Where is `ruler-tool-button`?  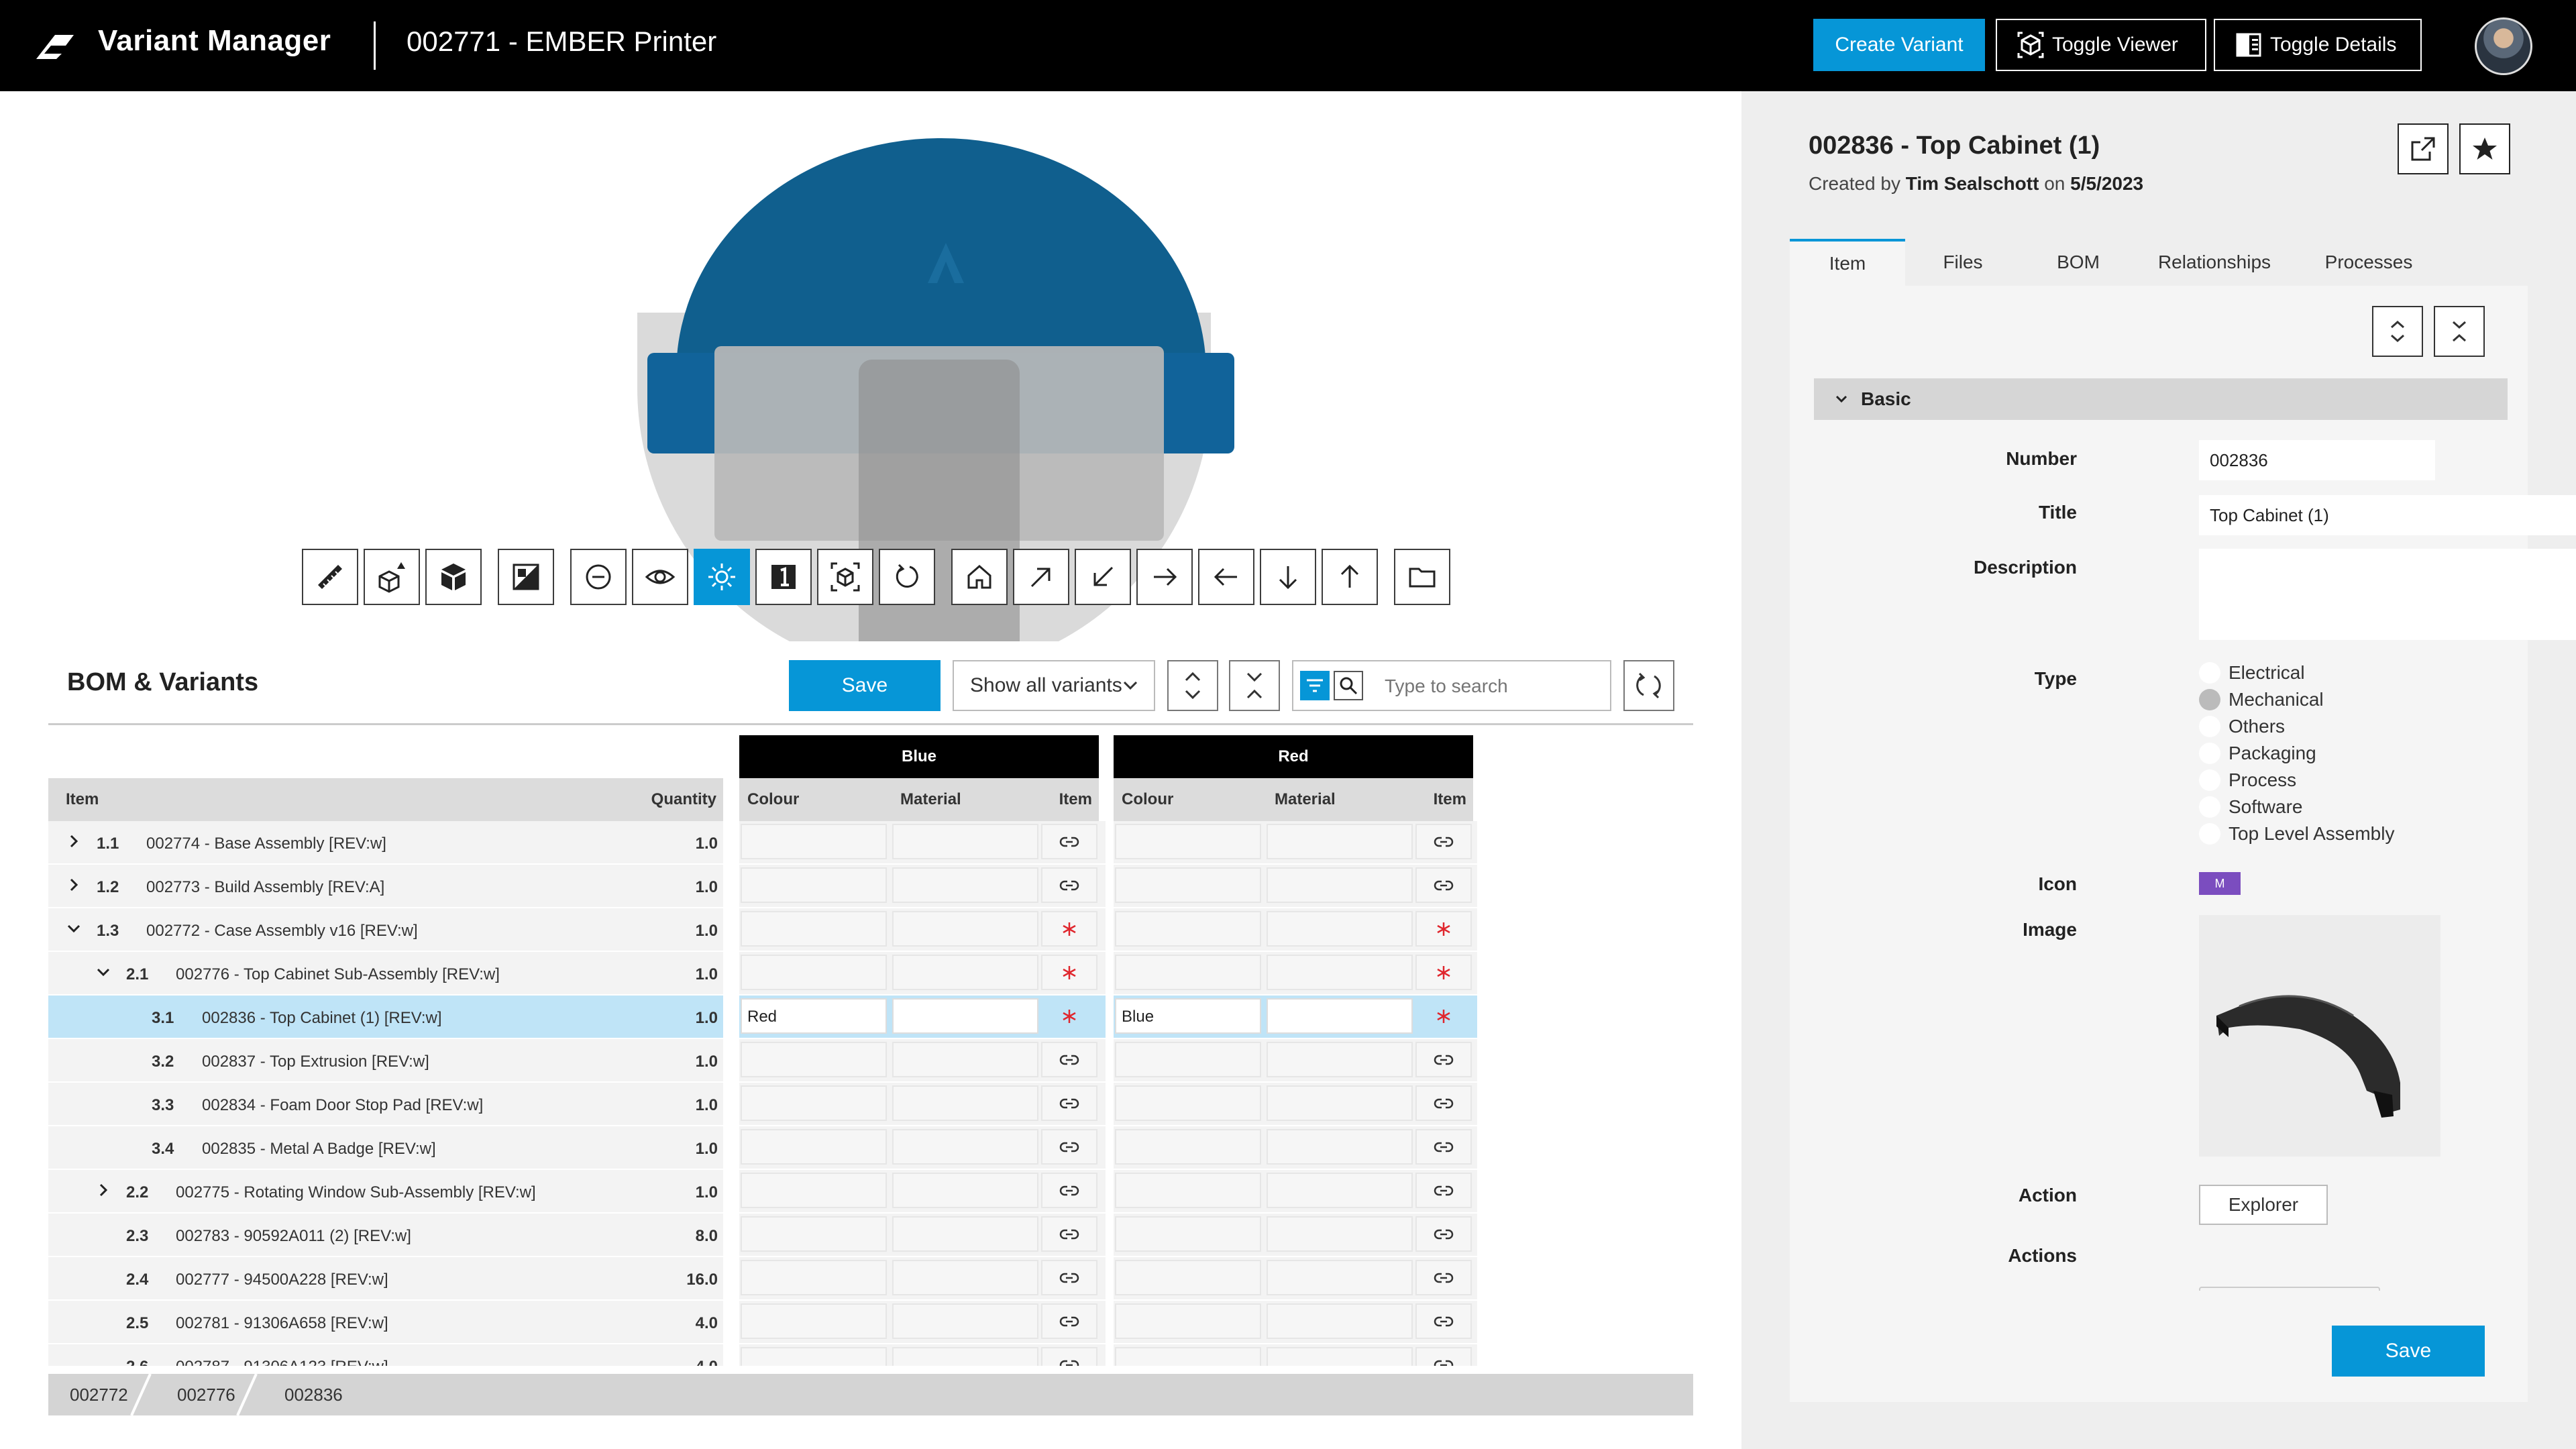
ruler-tool-button is located at coordinates (330, 577).